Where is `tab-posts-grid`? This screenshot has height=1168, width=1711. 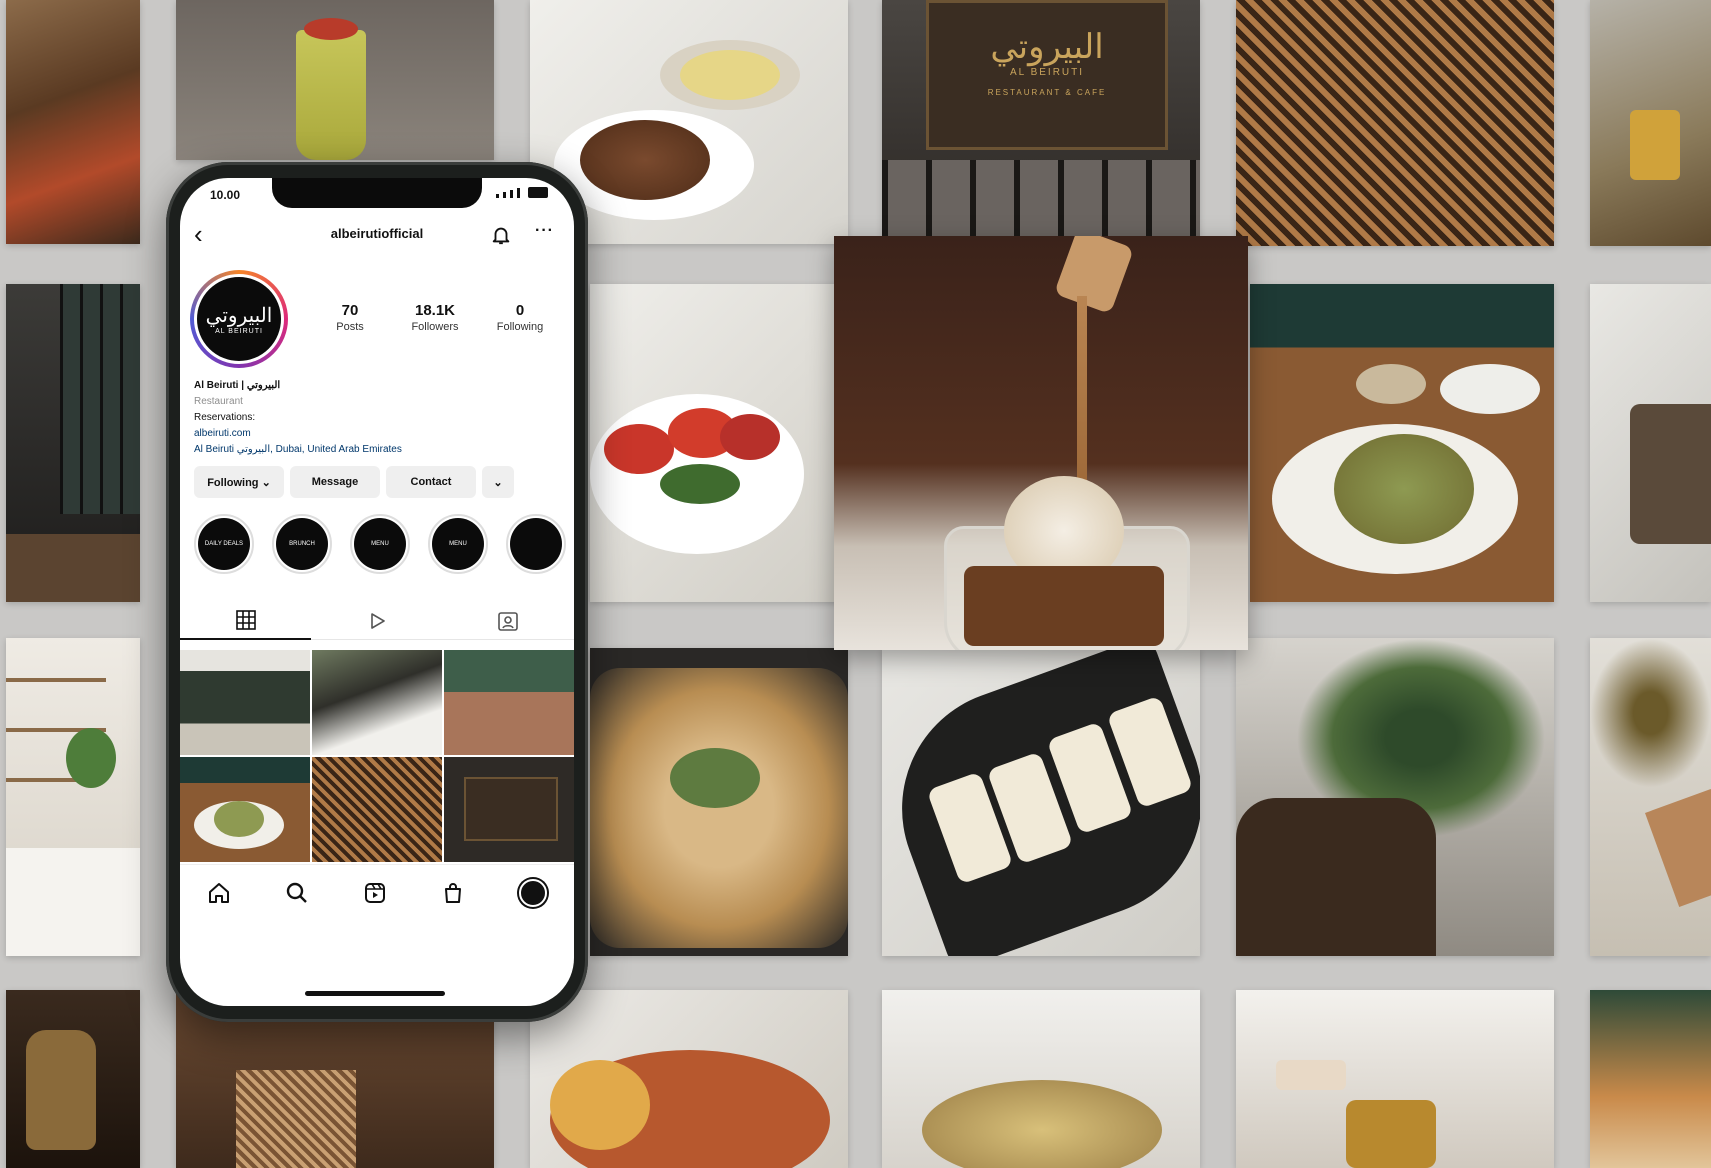
tab-posts-grid is located at coordinates (246, 621).